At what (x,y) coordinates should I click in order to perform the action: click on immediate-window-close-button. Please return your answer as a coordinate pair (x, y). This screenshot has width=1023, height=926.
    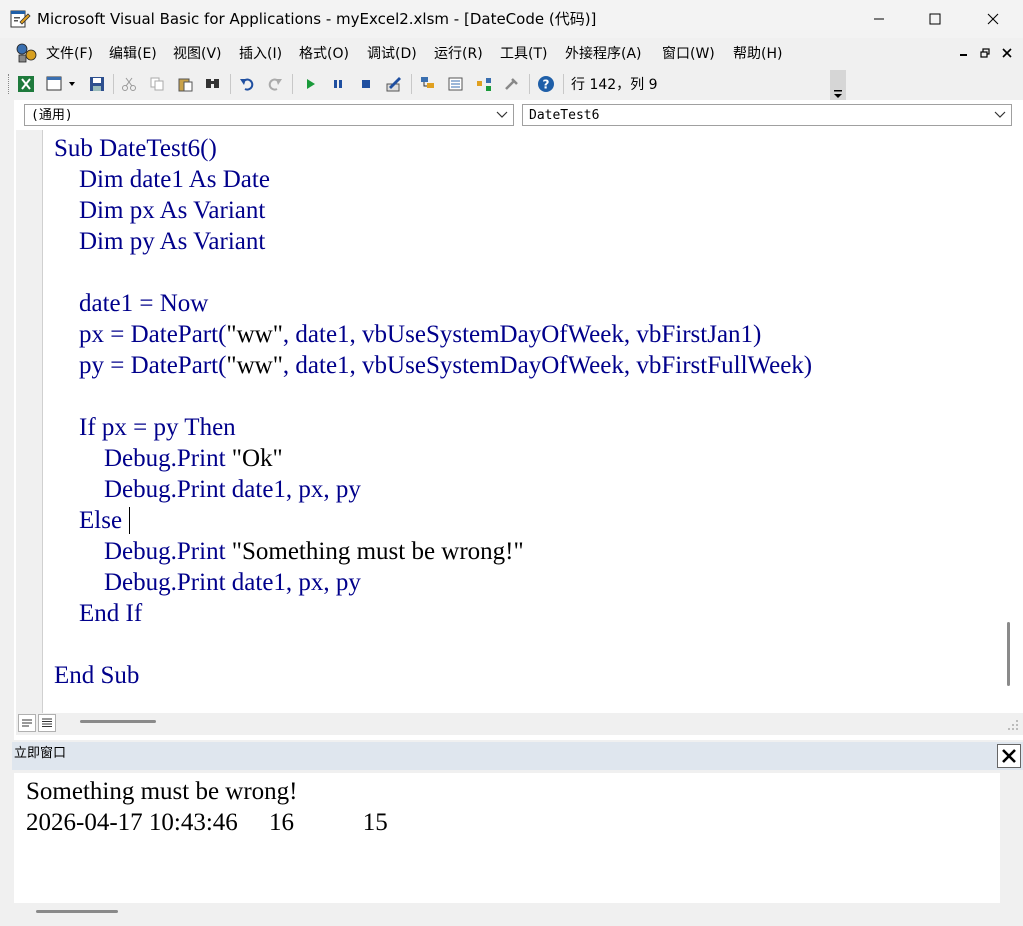
    Looking at the image, I should click on (1009, 756).